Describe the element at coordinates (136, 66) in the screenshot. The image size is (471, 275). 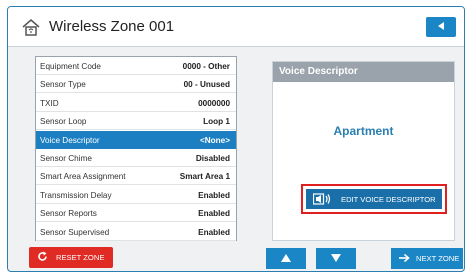
I see `settings-row: Equipment Code 0000 - Other` at that location.